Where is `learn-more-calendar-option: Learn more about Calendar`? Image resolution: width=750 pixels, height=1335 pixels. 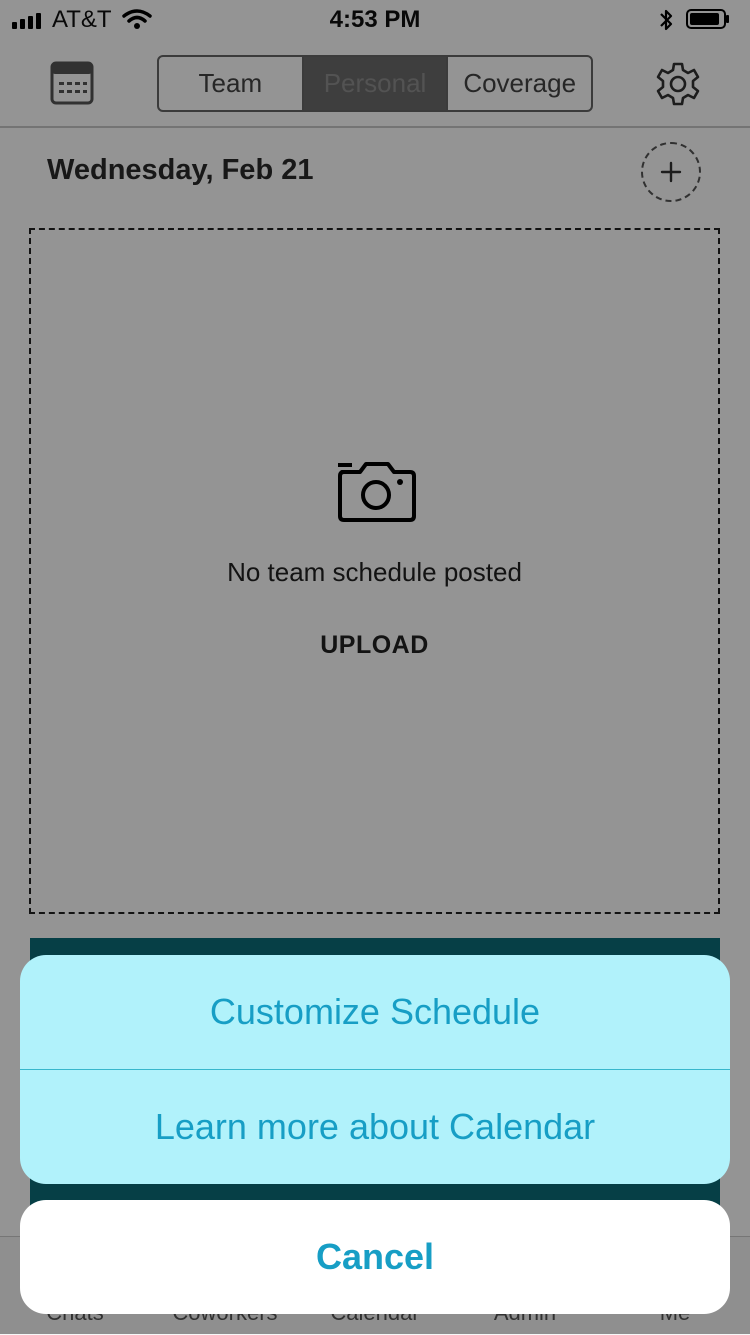 learn-more-calendar-option: Learn more about Calendar is located at coordinates (375, 1127).